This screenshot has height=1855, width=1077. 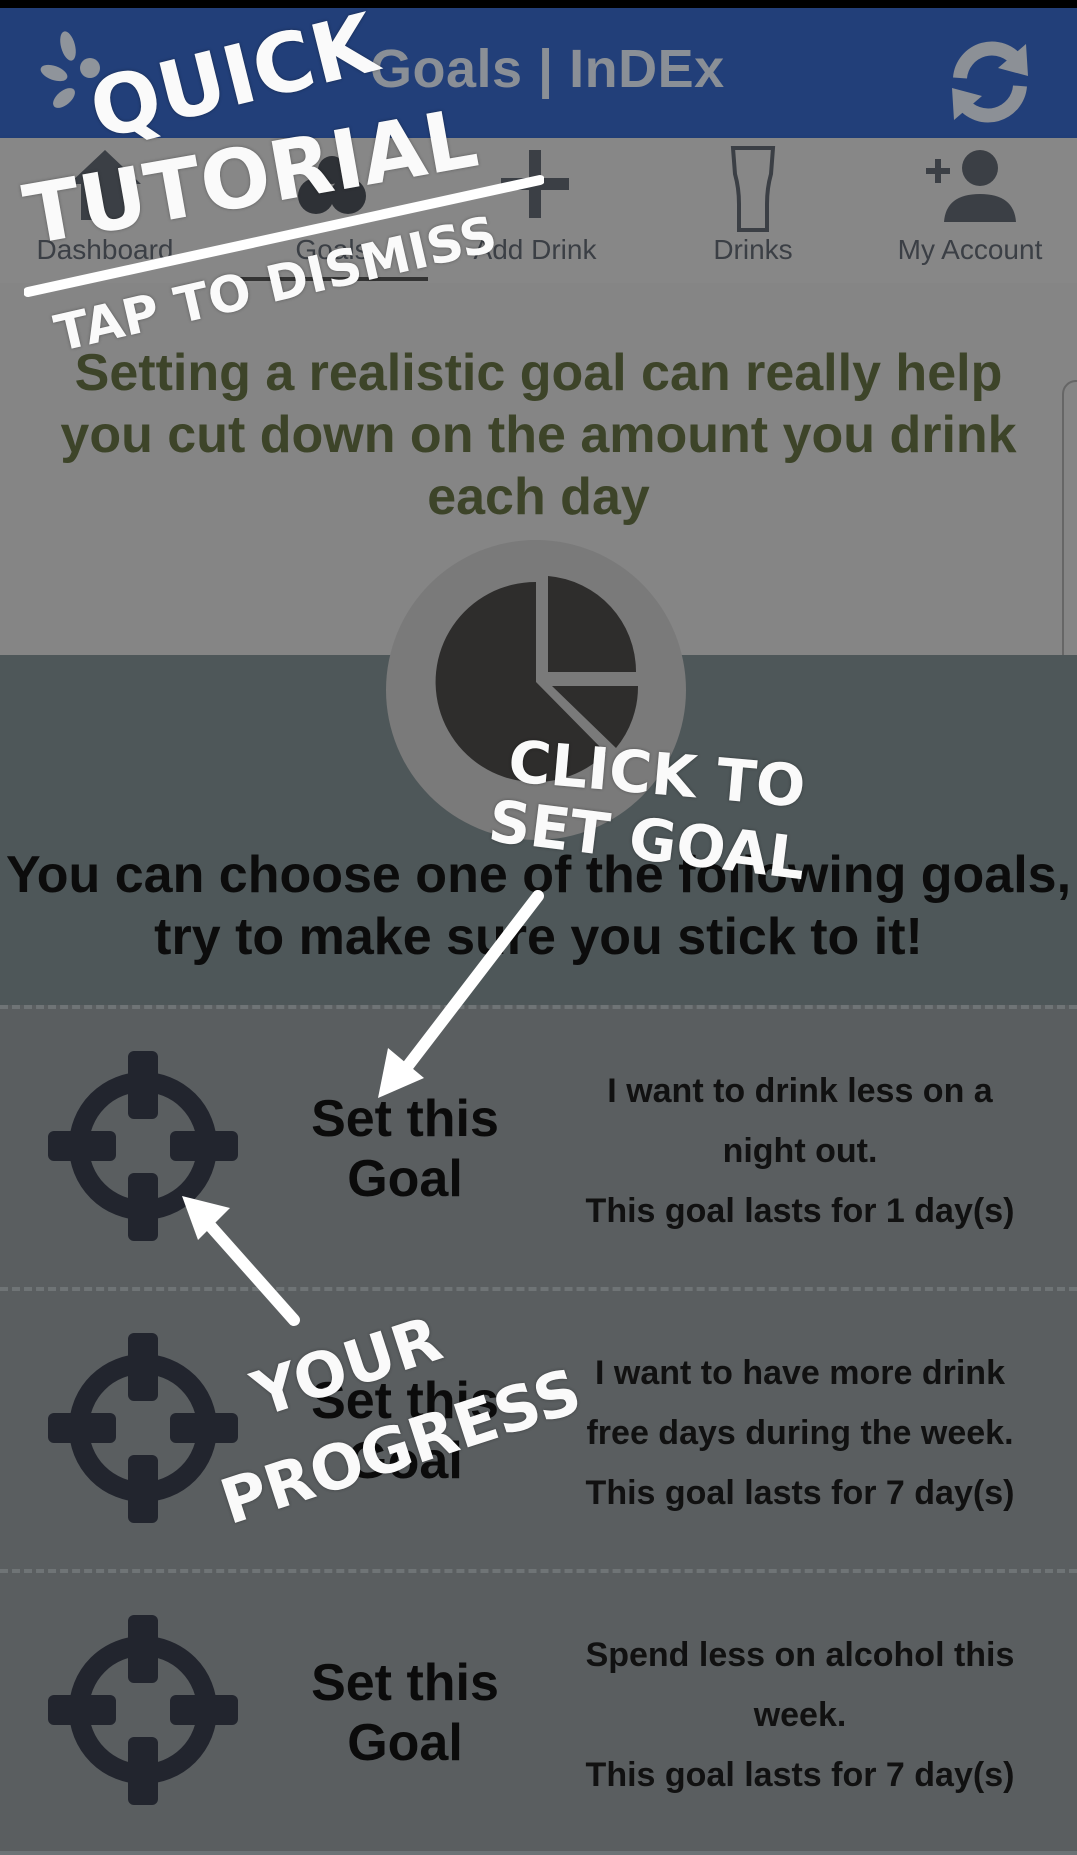 What do you see at coordinates (537, 679) in the screenshot?
I see `pie-chart-icon` at bounding box center [537, 679].